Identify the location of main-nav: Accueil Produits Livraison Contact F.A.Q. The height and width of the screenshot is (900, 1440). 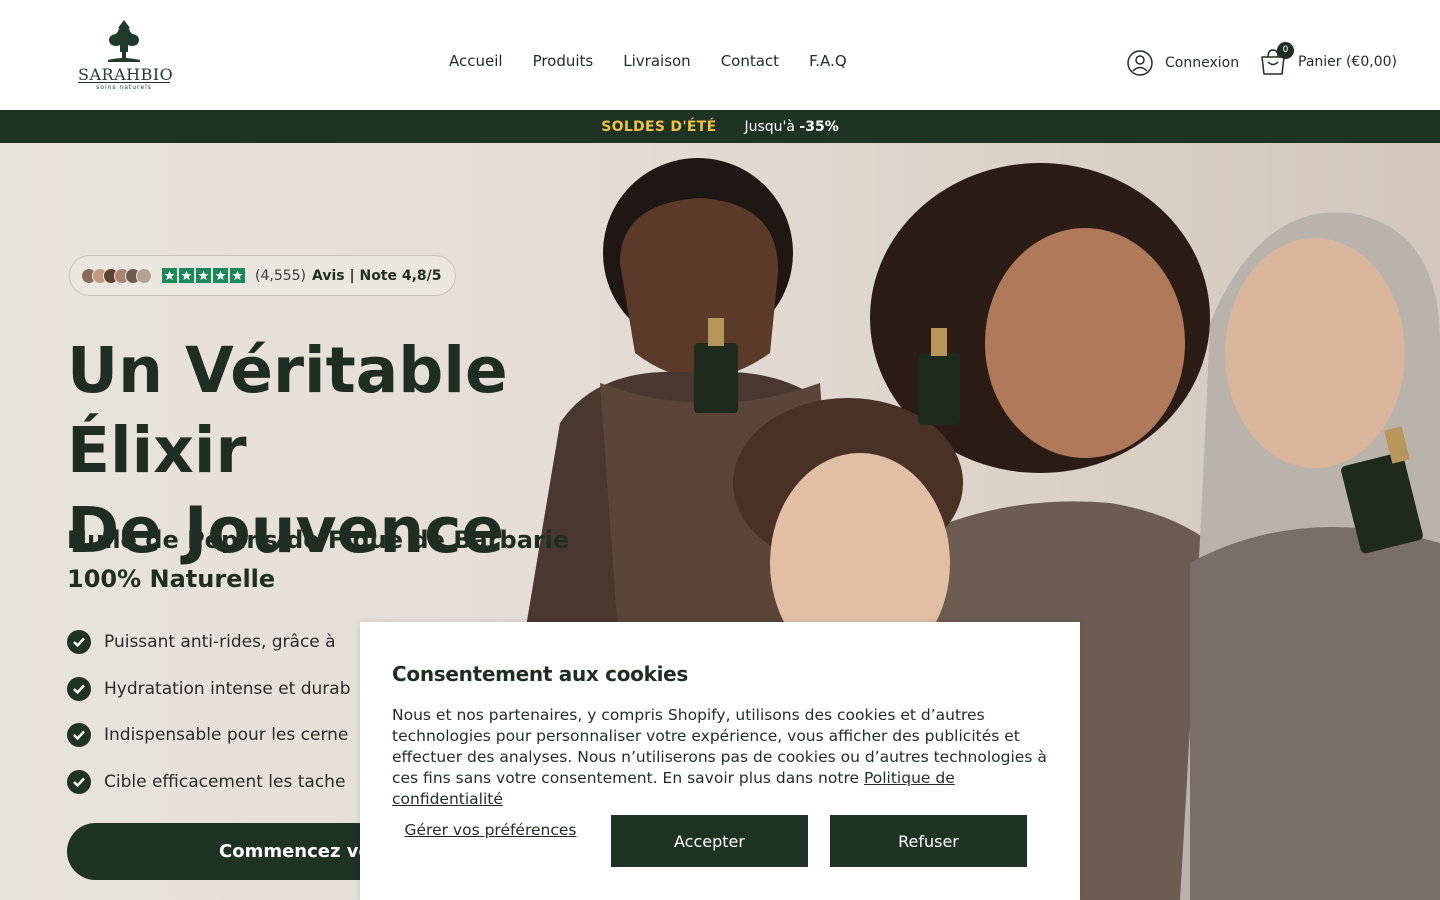
(648, 61).